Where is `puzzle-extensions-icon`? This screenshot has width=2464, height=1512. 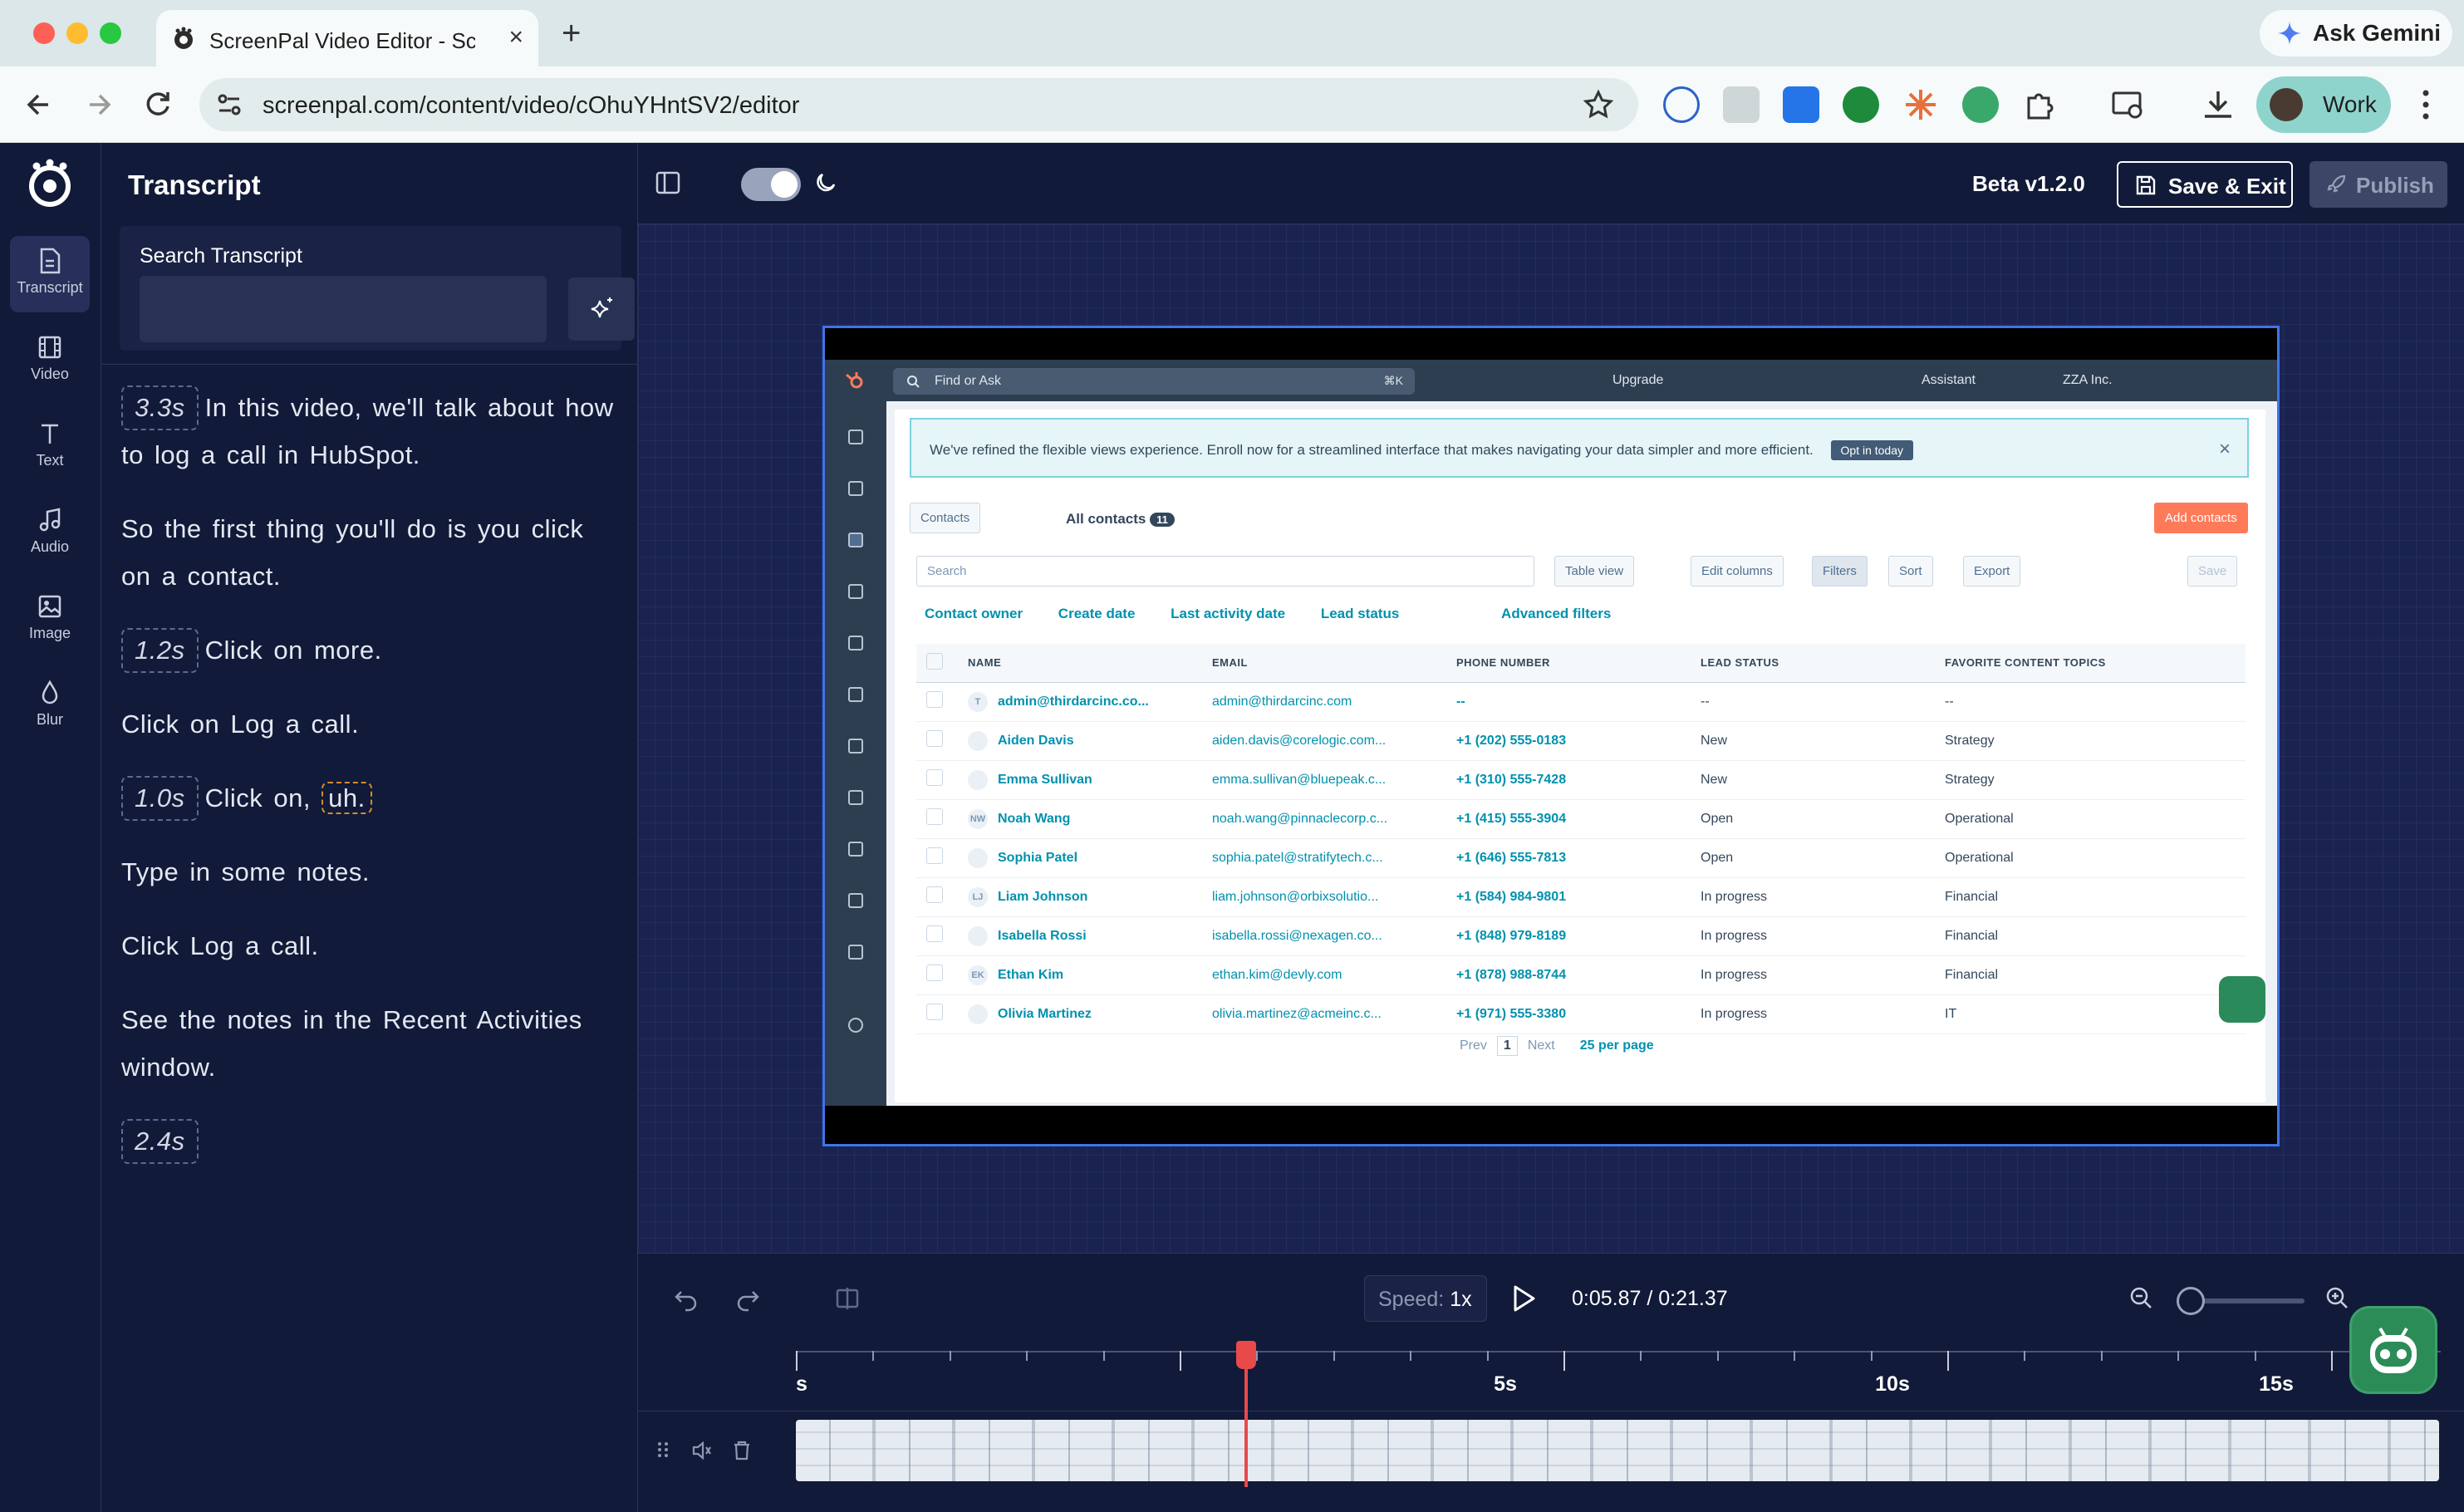 puzzle-extensions-icon is located at coordinates (2040, 104).